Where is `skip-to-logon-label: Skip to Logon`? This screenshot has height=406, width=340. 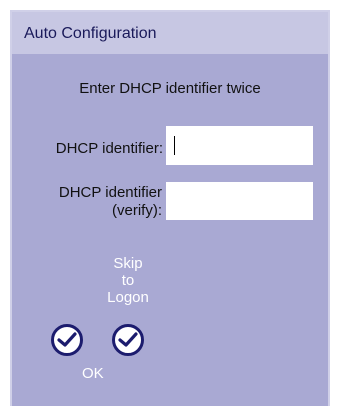 skip-to-logon-label: Skip to Logon is located at coordinates (128, 280).